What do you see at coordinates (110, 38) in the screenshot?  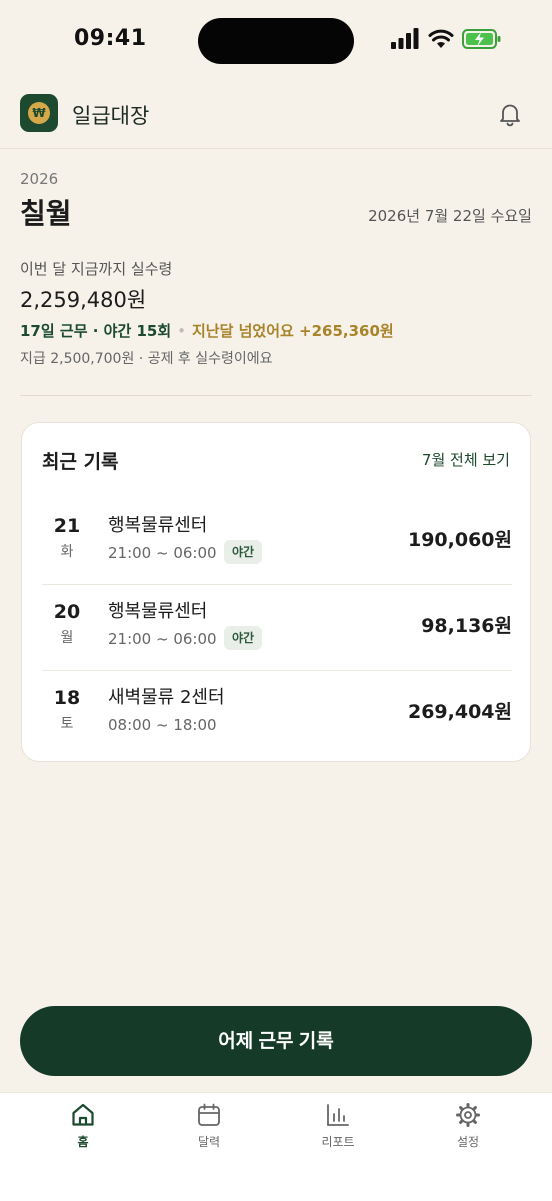 I see `status-time: 09:41` at bounding box center [110, 38].